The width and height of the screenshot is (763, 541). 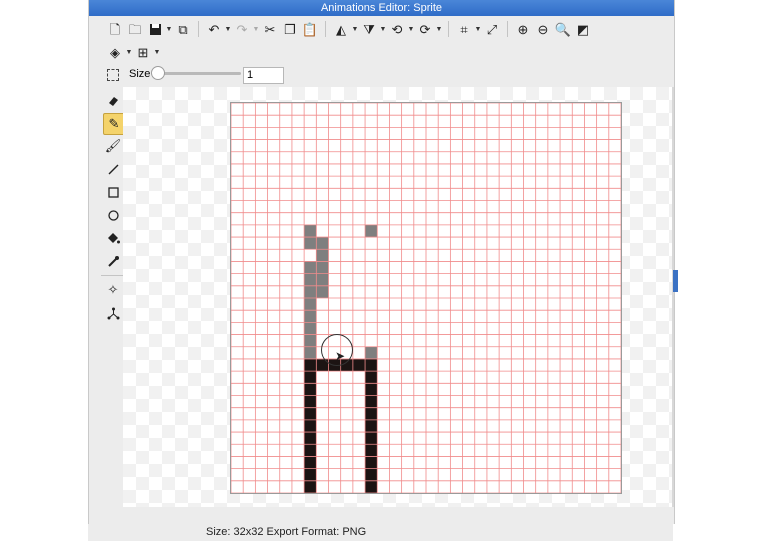 I want to click on undo-dropdown-icon: ▼, so click(x=228, y=29).